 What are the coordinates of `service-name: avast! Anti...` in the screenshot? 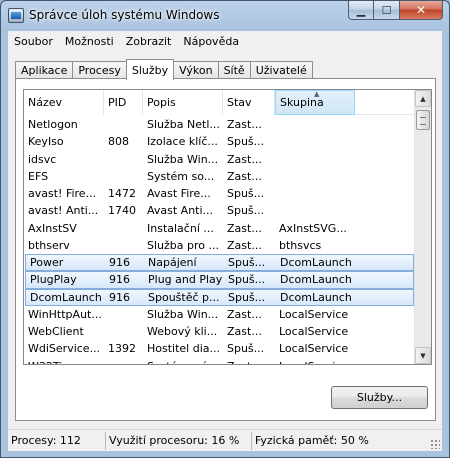 It's located at (63, 211).